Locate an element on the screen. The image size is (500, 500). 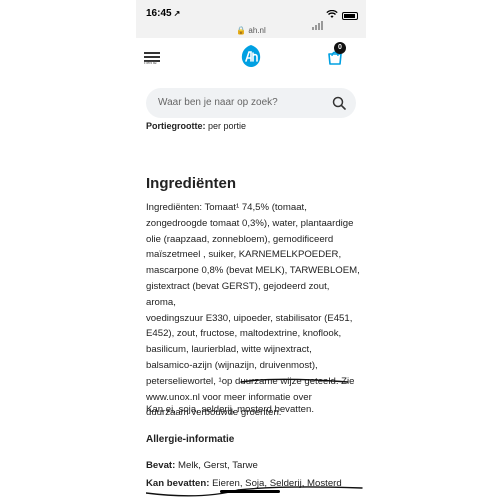
search-section: Waar ben je naar op zoek? is located at coordinates (251, 102).